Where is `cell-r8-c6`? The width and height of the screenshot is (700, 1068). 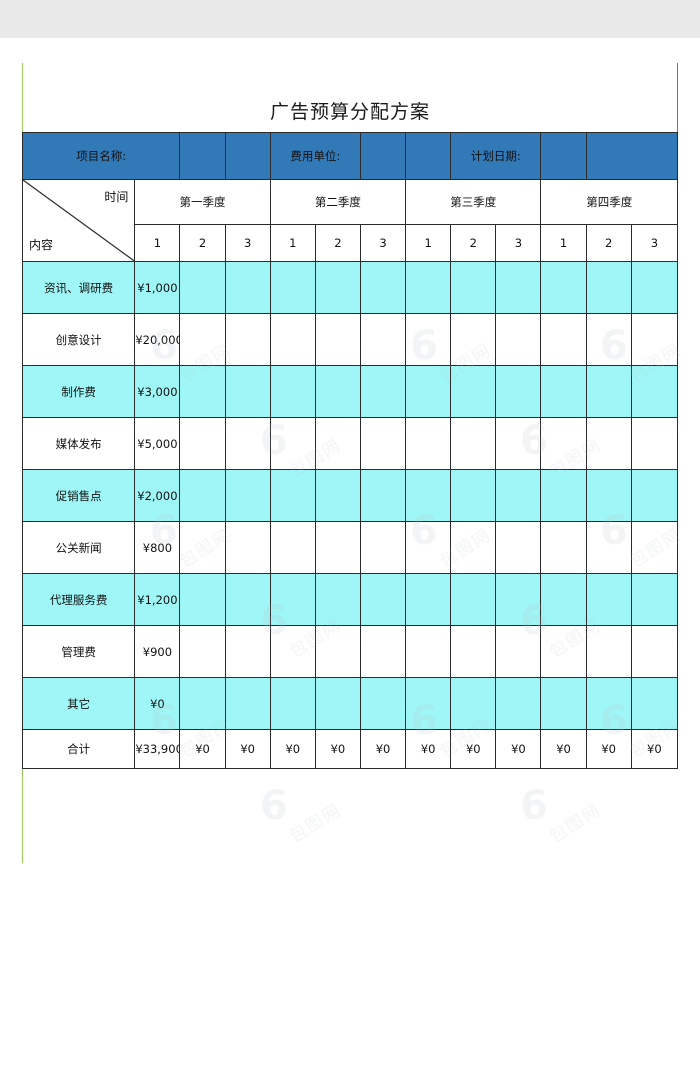 cell-r8-c6 is located at coordinates (428, 703).